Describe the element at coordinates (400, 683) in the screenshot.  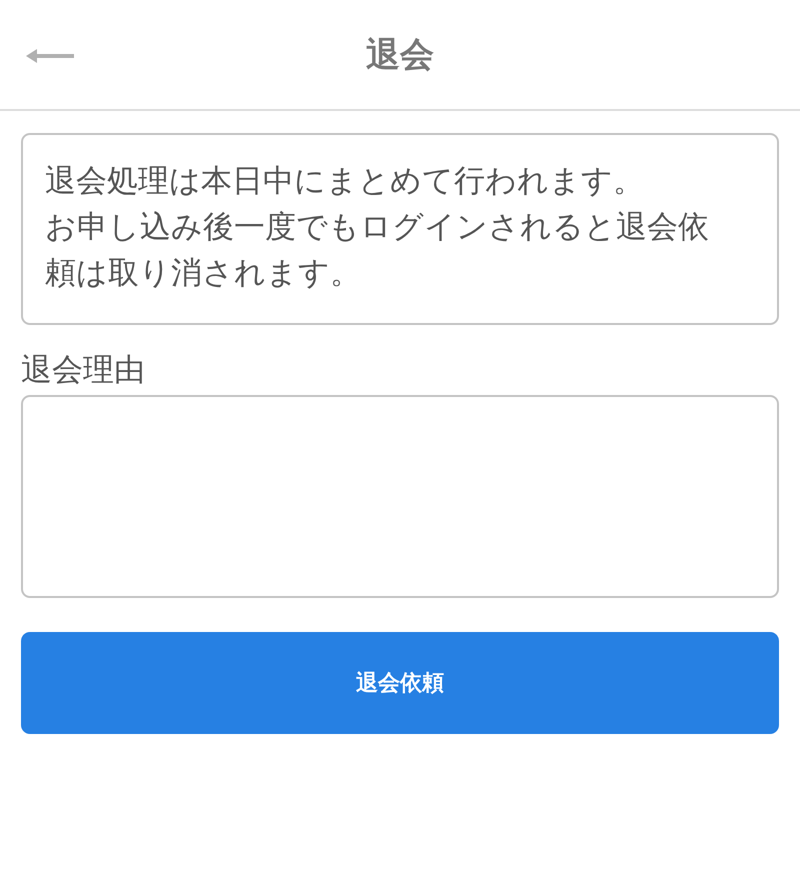
I see `submit-button: 退会依頼` at that location.